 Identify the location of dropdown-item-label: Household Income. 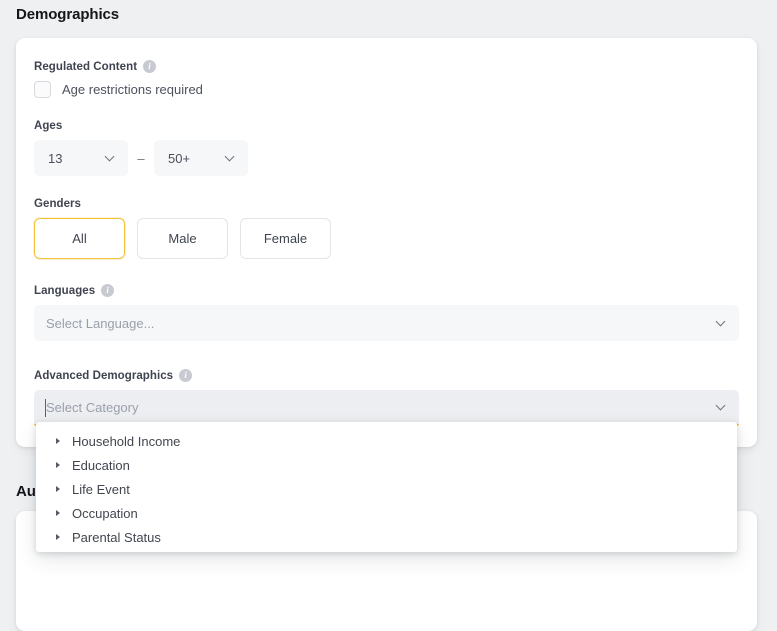
(126, 441).